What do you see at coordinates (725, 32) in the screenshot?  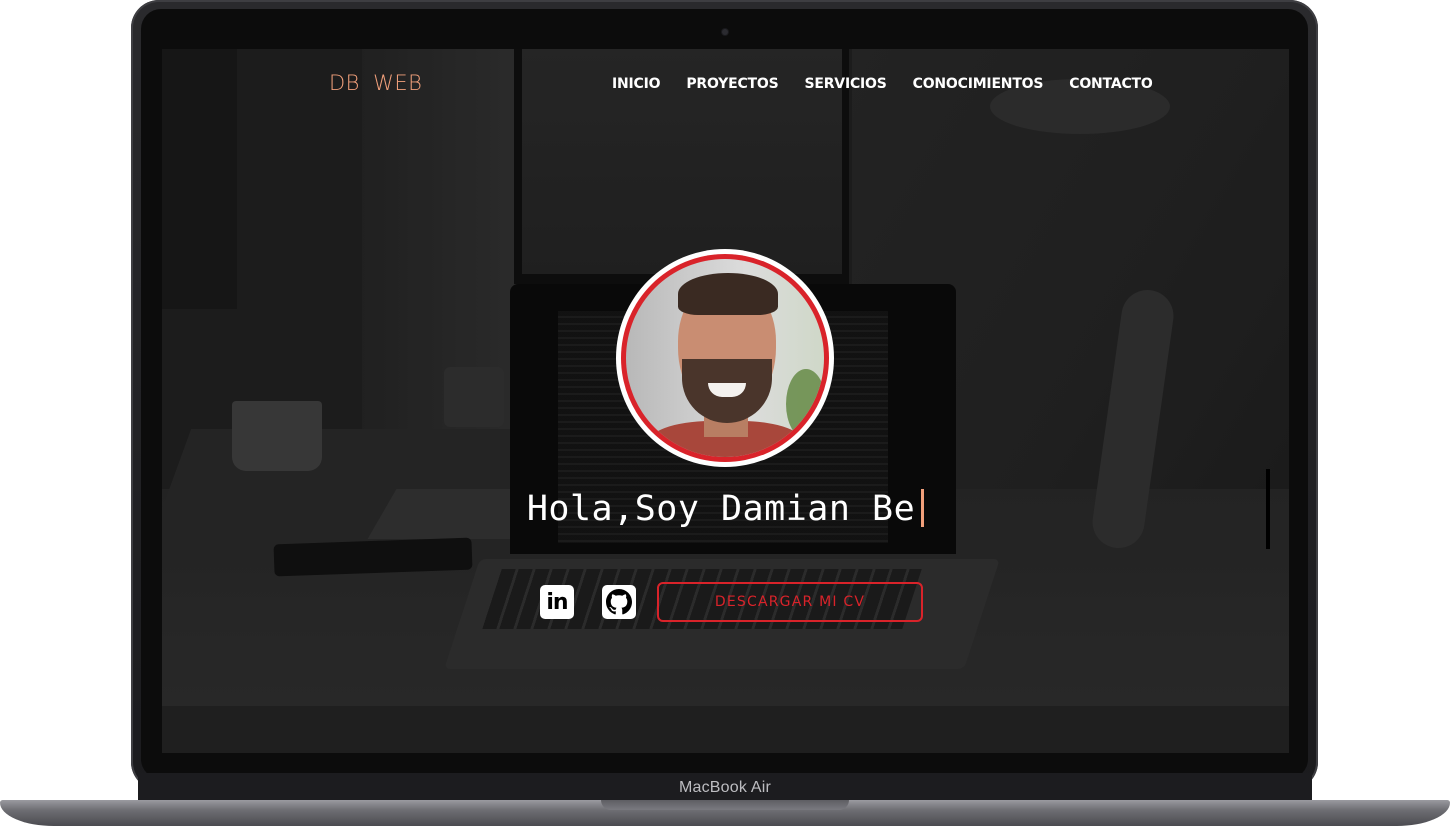 I see `camera-icon` at bounding box center [725, 32].